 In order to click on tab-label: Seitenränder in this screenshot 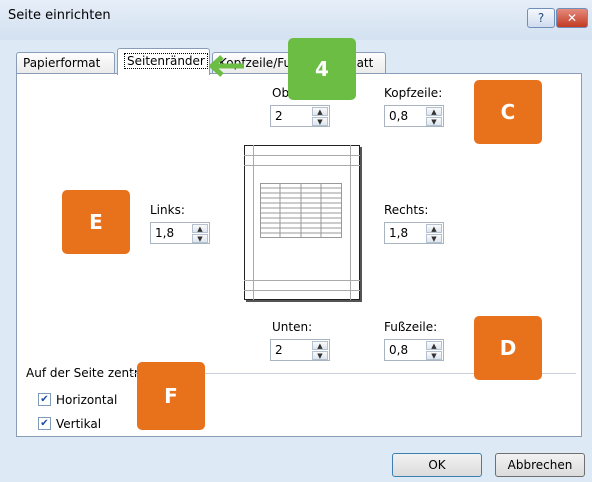, I will do `click(166, 61)`.